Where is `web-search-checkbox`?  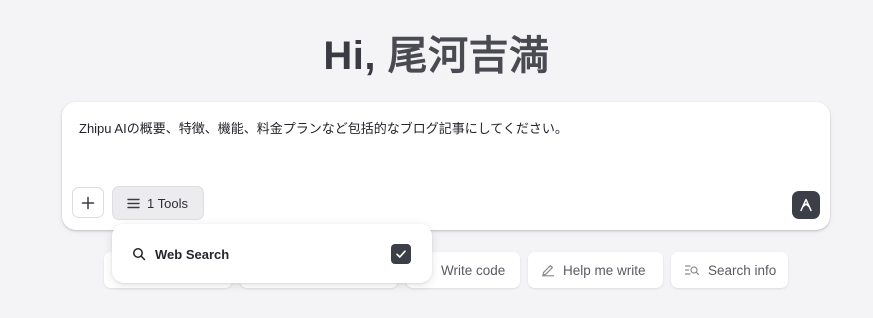
web-search-checkbox is located at coordinates (401, 254).